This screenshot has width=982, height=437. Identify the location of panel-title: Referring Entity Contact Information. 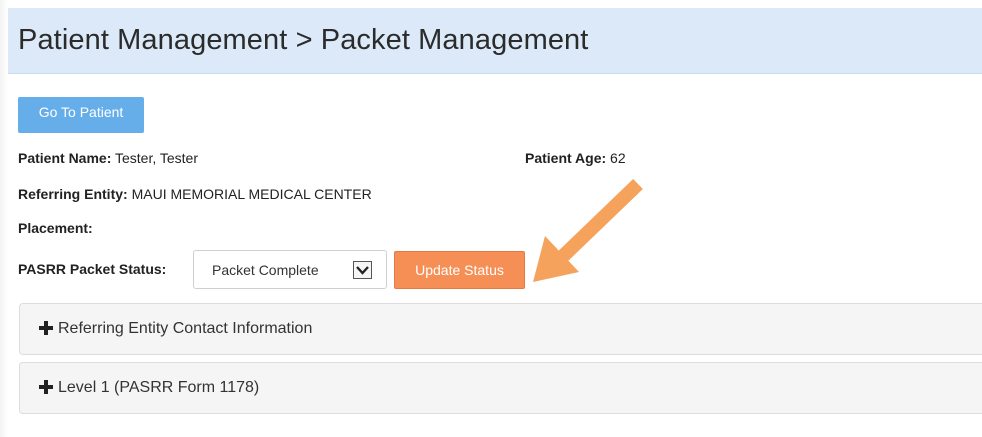
(185, 328).